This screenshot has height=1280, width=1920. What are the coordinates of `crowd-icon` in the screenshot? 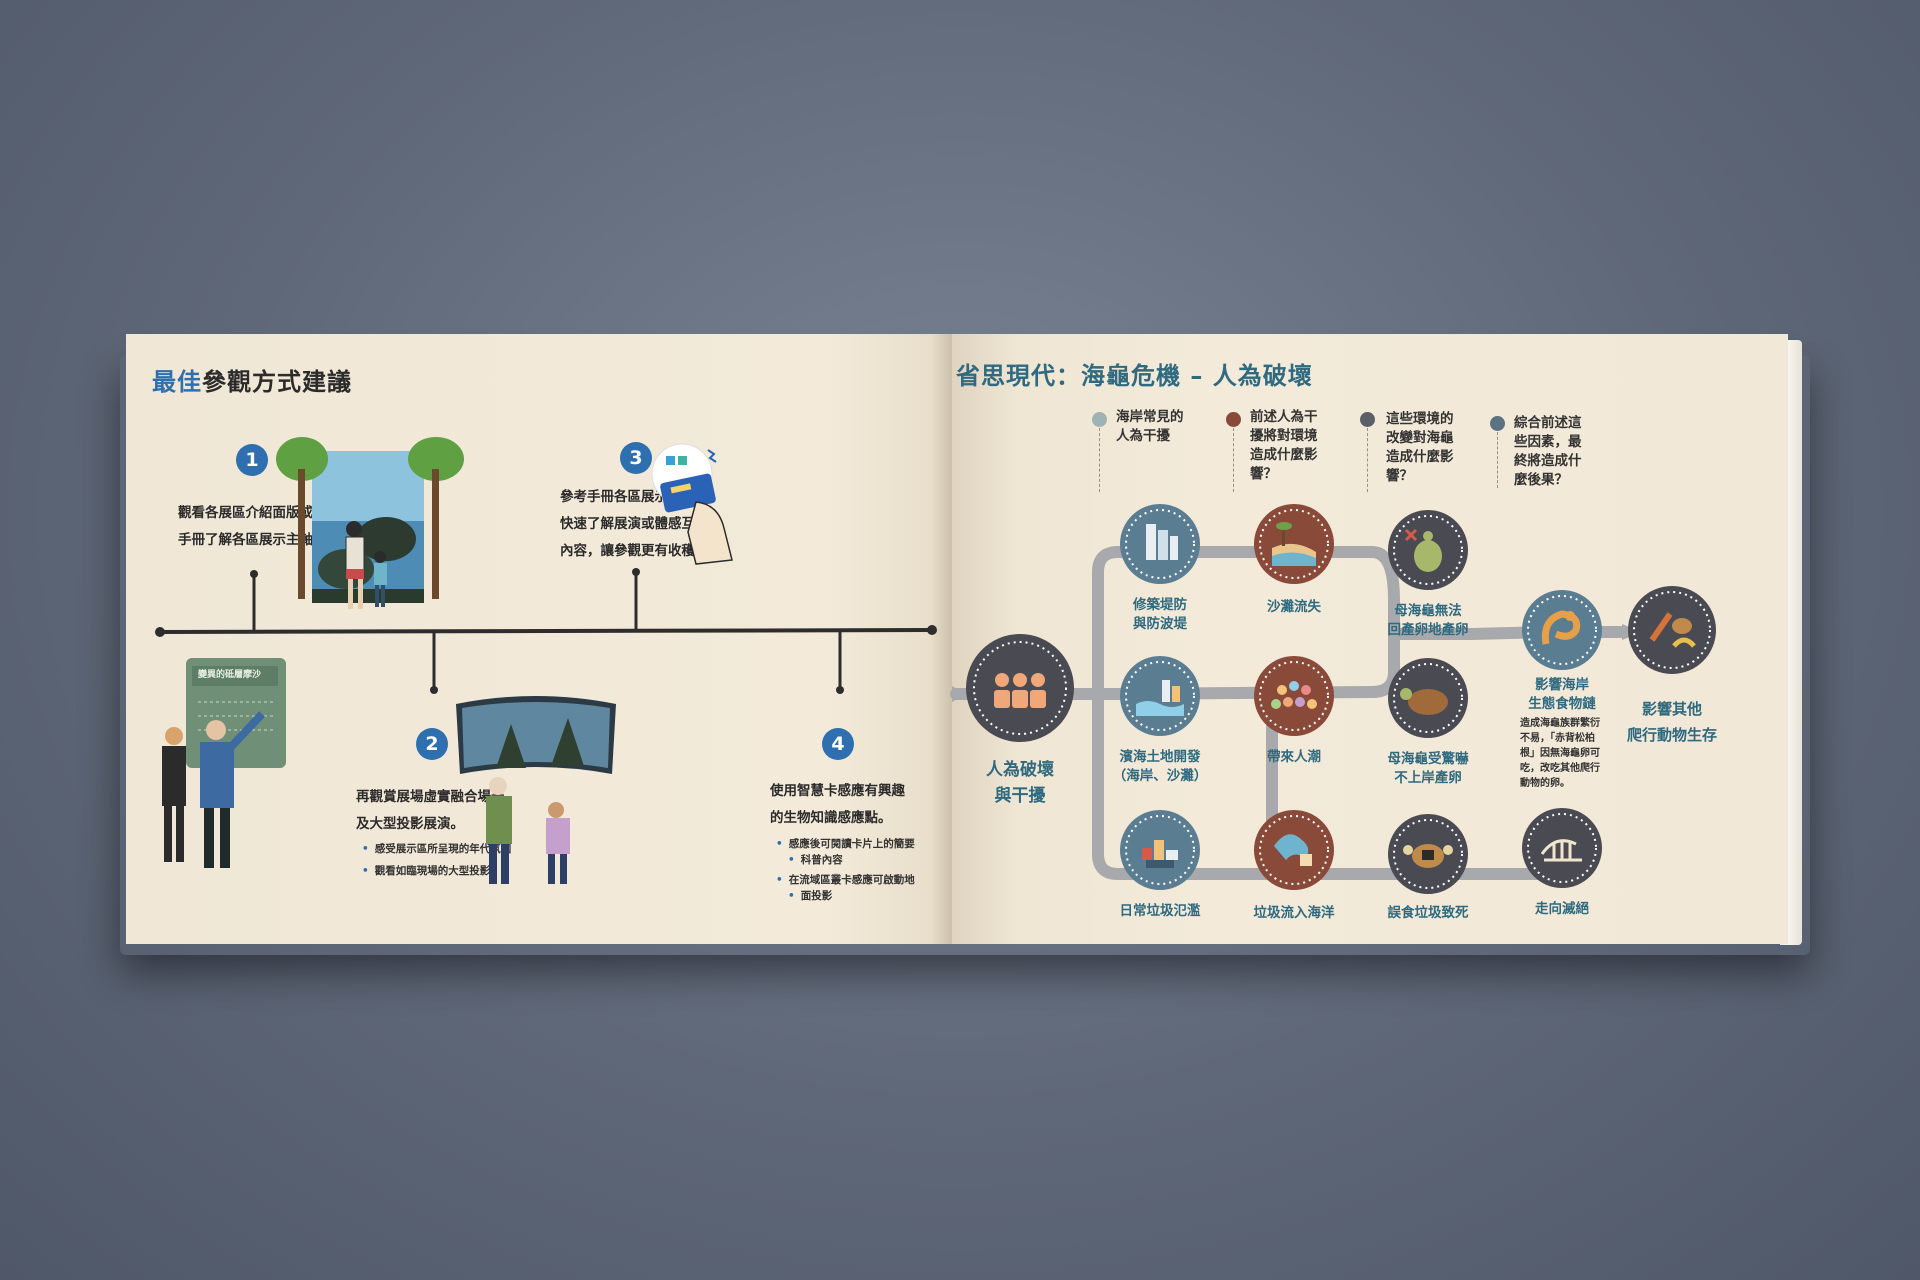 It's located at (1294, 696).